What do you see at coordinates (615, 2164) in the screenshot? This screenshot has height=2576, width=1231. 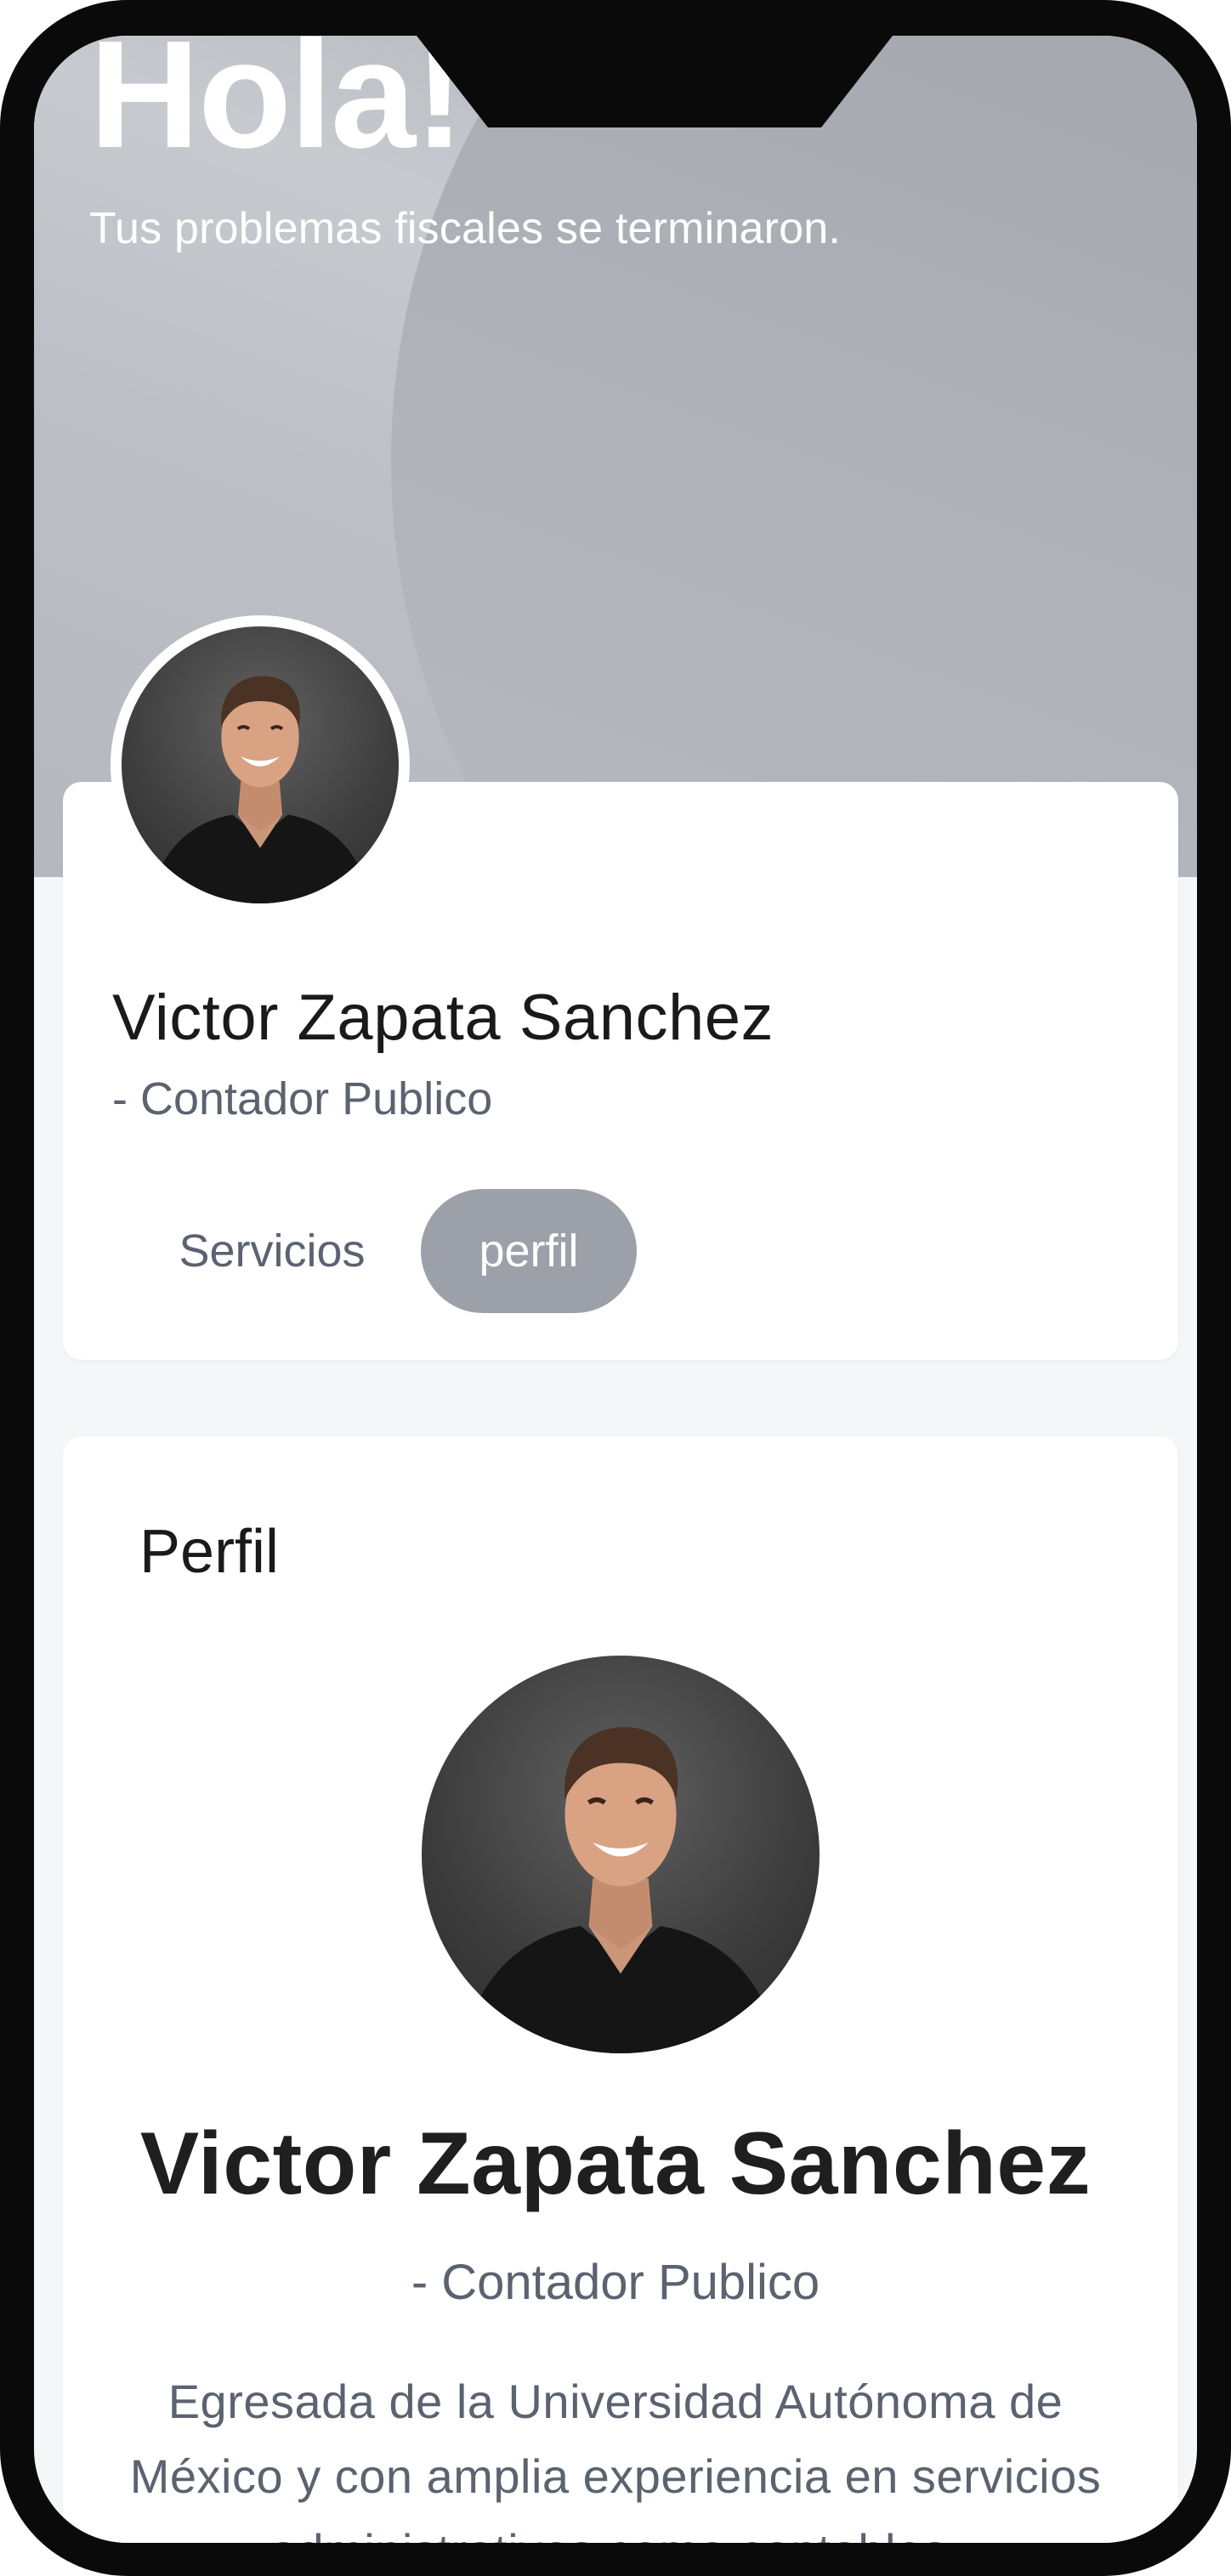 I see `profile-detail-name: Victor Zapata Sanchez` at bounding box center [615, 2164].